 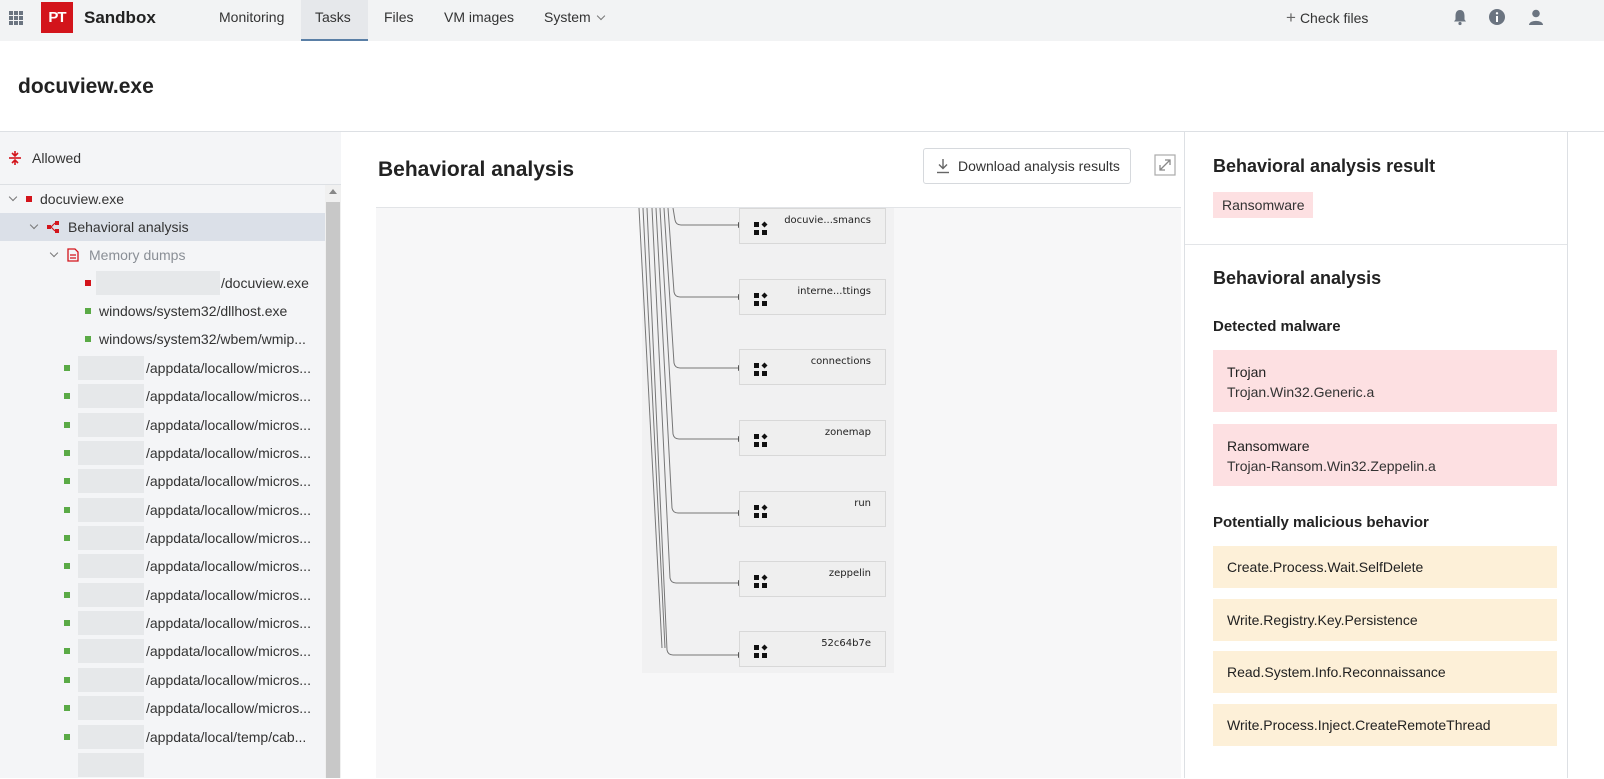 I want to click on panel-title: Behavioral analysis, so click(x=476, y=169).